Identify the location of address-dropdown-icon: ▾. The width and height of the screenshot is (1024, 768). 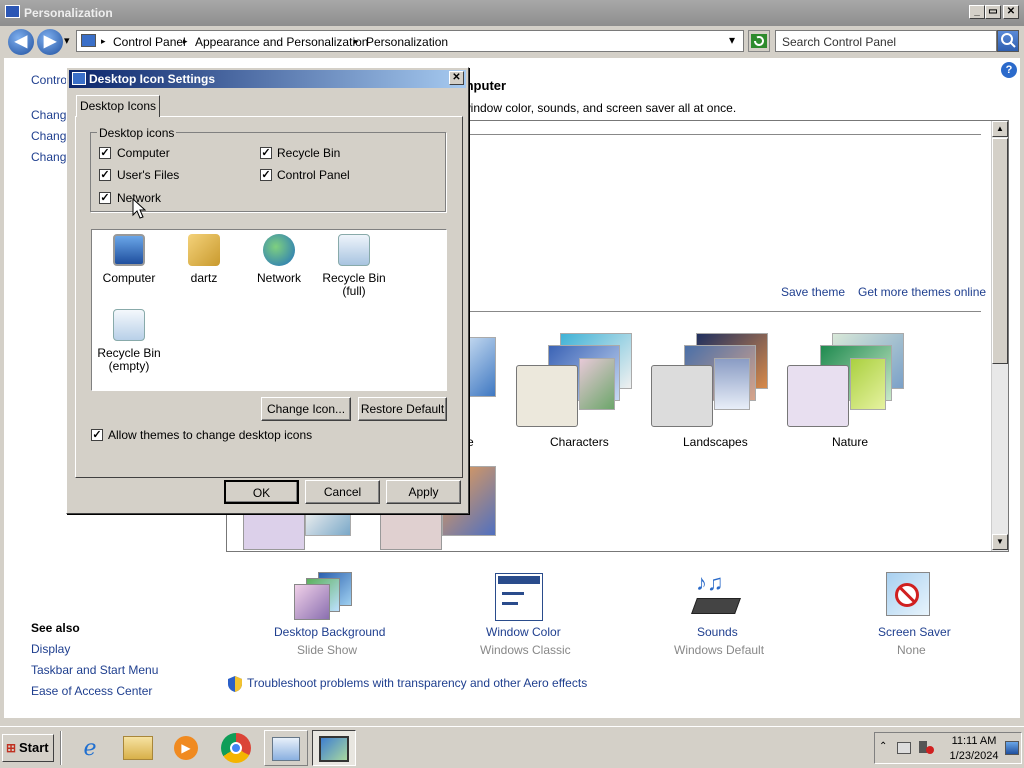
(732, 40).